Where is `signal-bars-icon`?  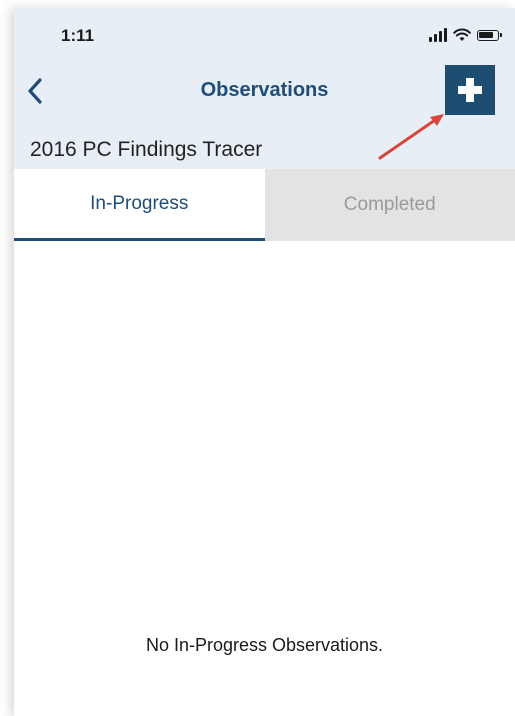 signal-bars-icon is located at coordinates (438, 35).